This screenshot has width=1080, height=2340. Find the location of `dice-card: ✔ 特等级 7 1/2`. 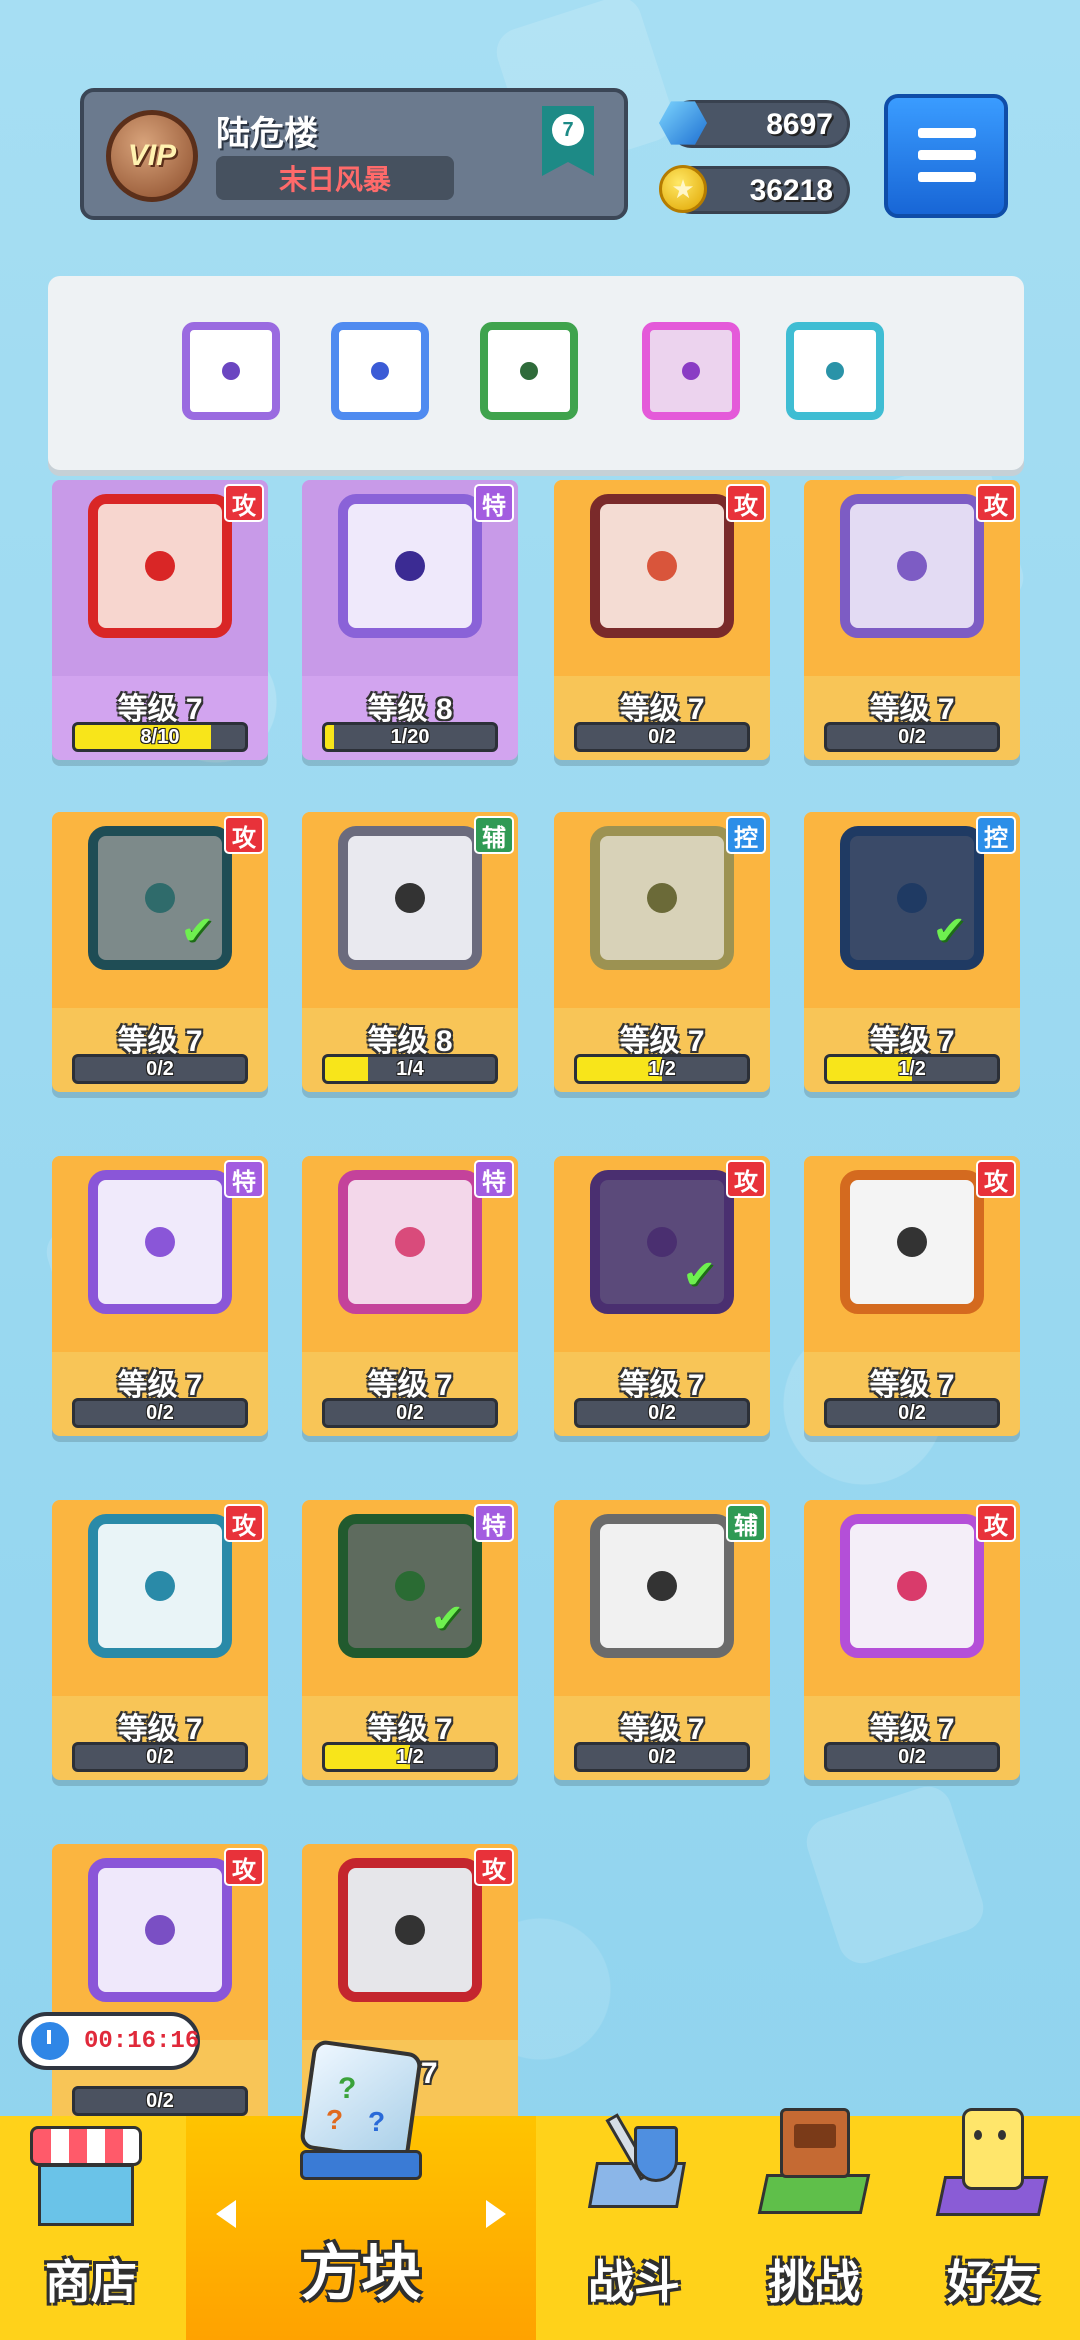

dice-card: ✔ 特等级 7 1/2 is located at coordinates (410, 1640).